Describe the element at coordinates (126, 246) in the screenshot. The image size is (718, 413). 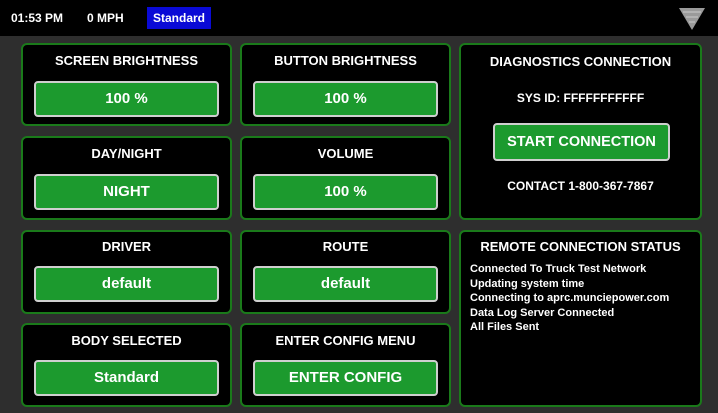
I see `panel-title: DRIVER` at that location.